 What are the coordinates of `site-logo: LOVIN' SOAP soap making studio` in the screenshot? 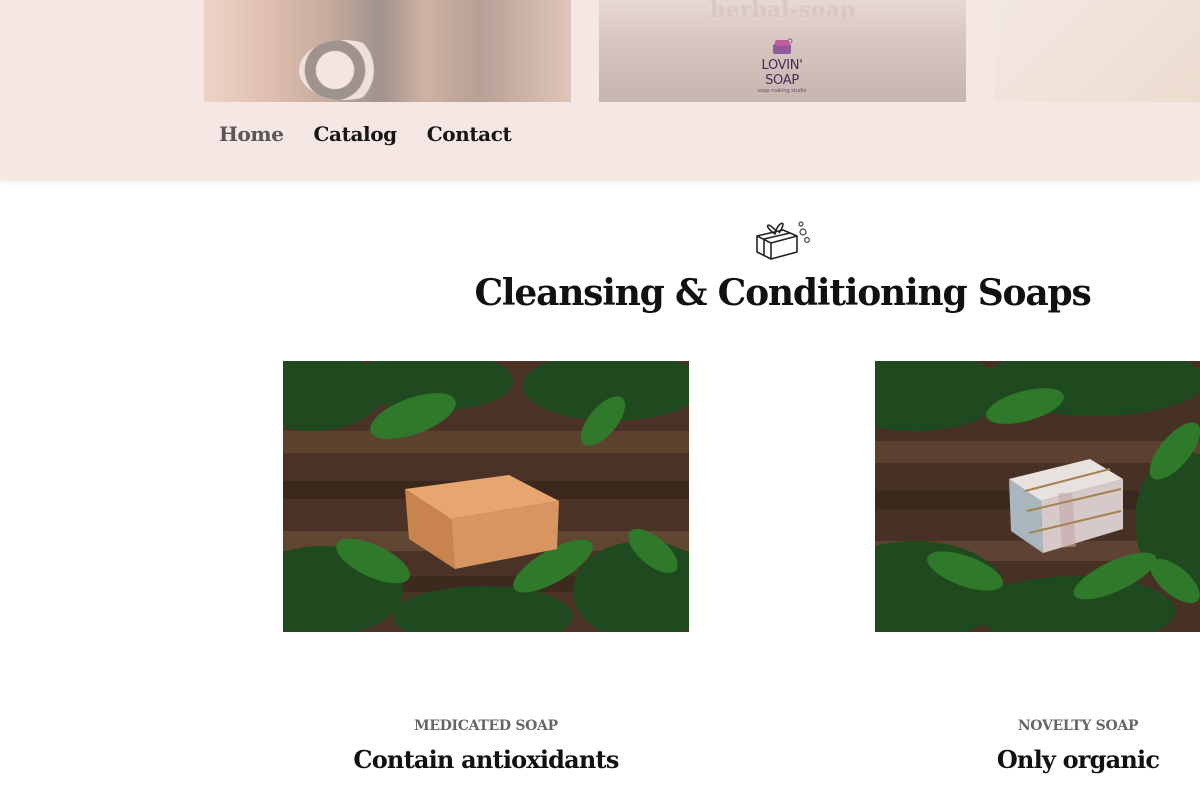 It's located at (782, 65).